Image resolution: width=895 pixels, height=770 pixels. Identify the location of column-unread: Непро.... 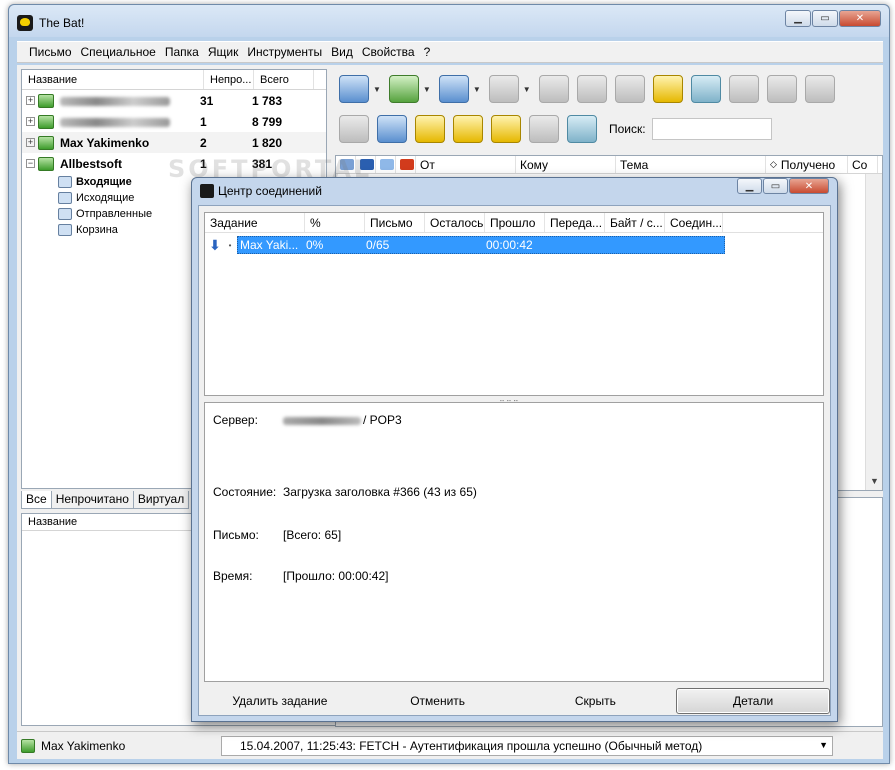
(229, 79).